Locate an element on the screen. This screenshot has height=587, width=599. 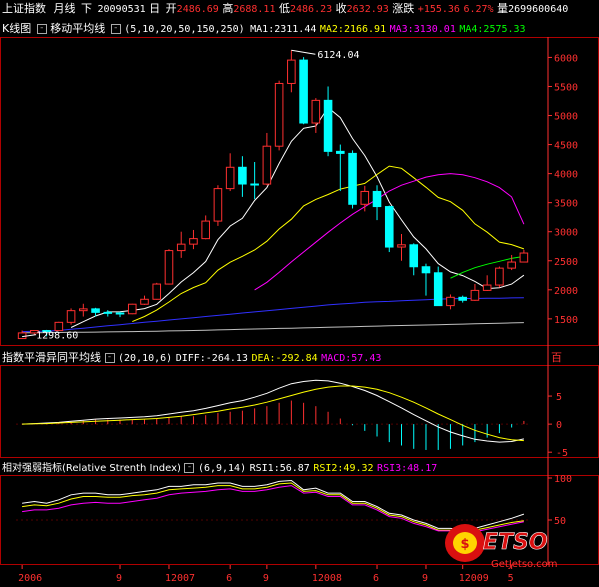
time-tick-label: 12007 is located at coordinates (180, 578).